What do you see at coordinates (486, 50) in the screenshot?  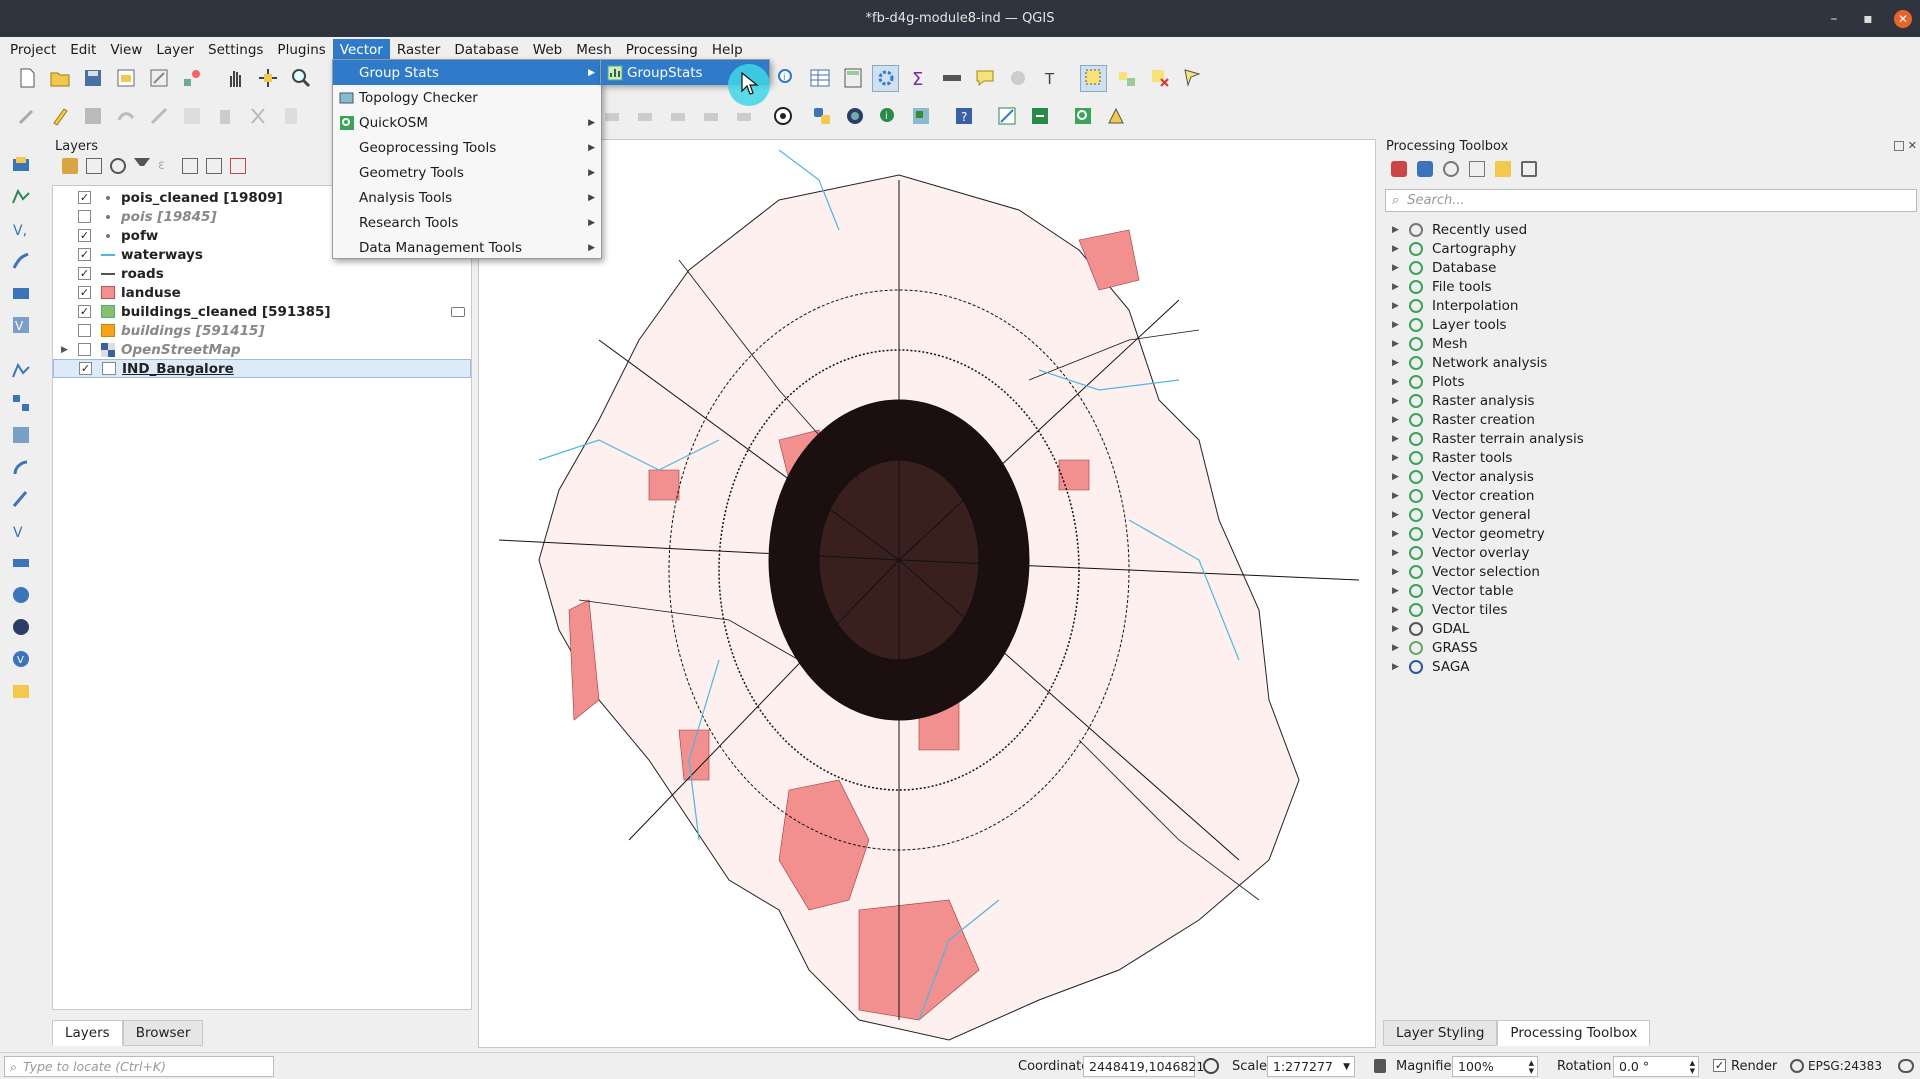 I see `menu-database: Database` at bounding box center [486, 50].